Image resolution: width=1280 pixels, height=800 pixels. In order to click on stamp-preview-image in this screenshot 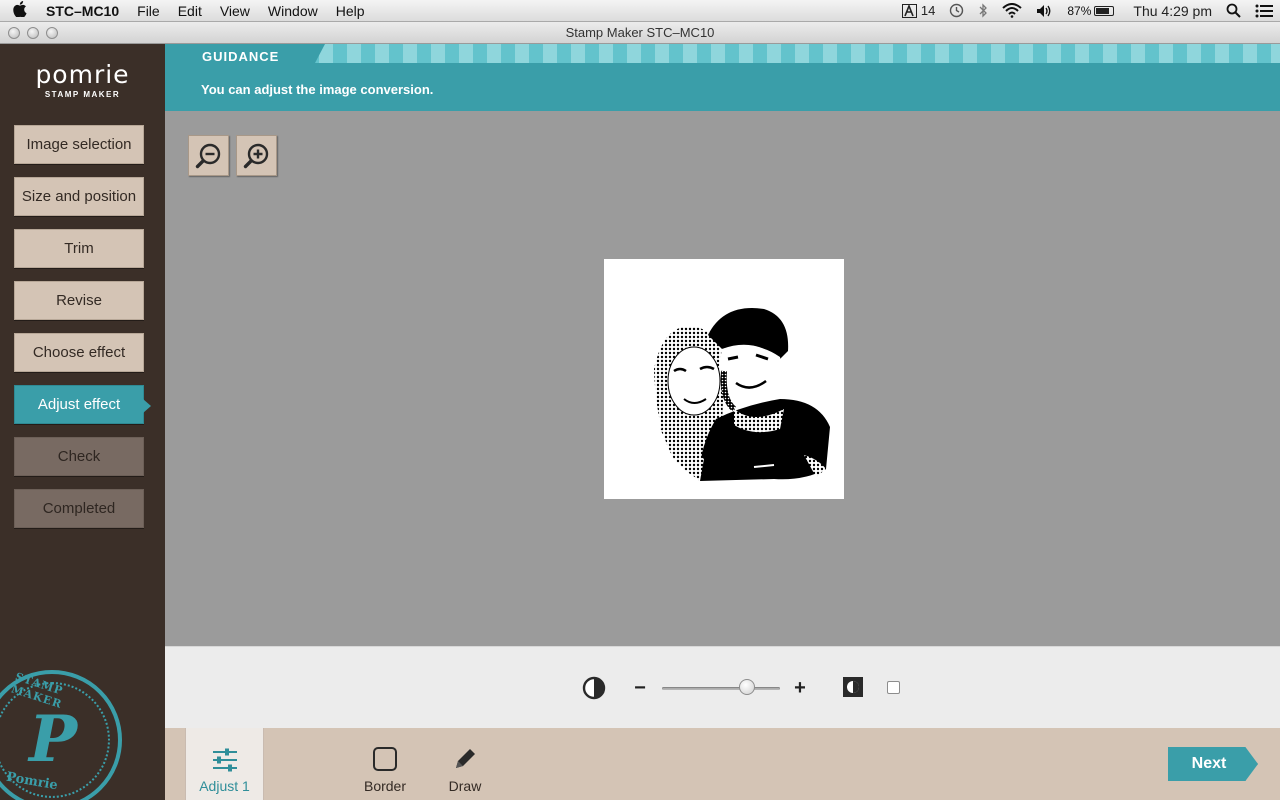, I will do `click(724, 379)`.